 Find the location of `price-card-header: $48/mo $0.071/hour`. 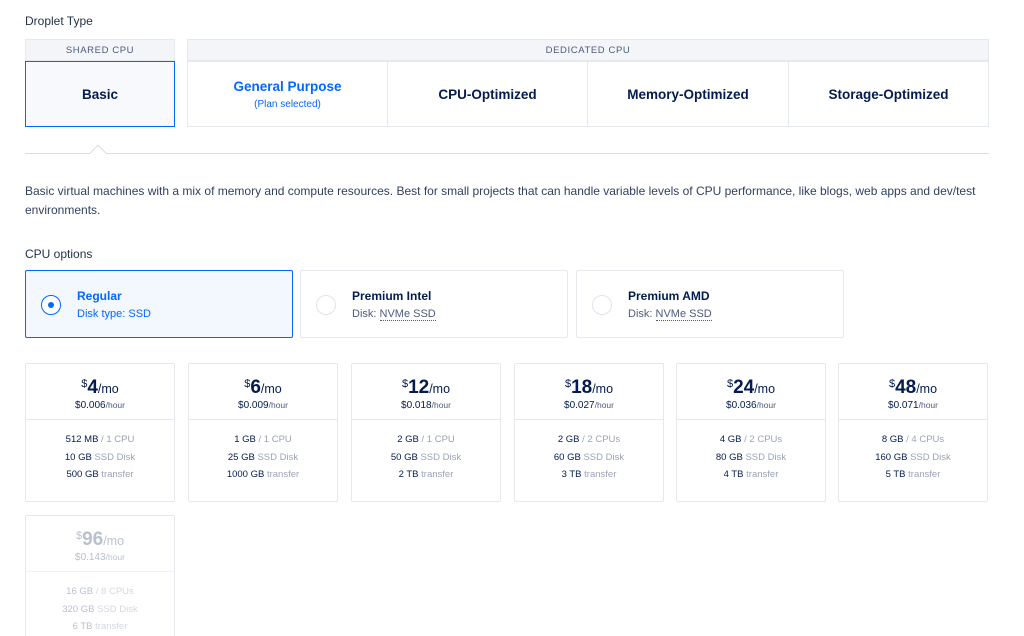

price-card-header: $48/mo $0.071/hour is located at coordinates (913, 392).